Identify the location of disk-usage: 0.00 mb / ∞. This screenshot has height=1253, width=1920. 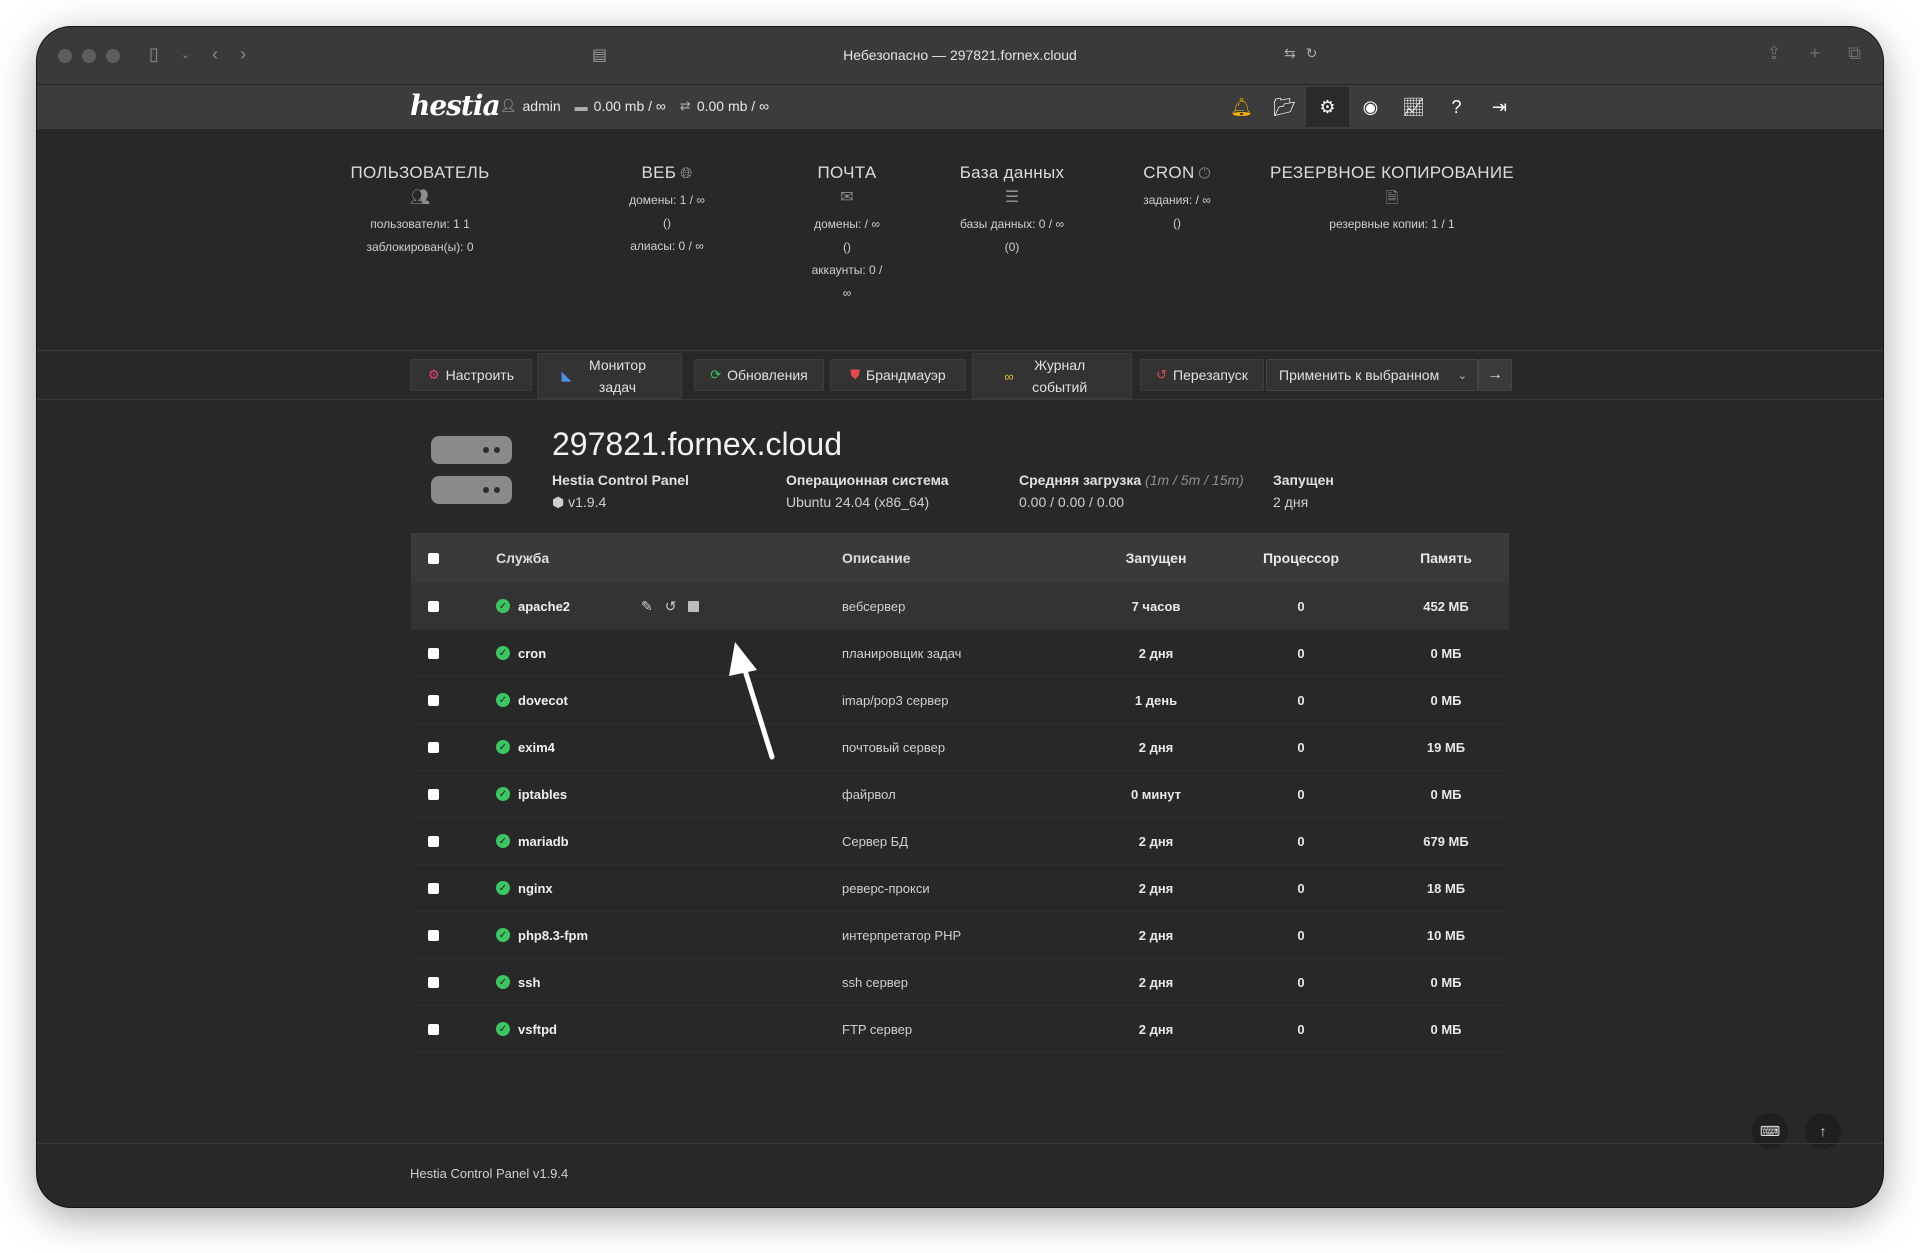
(629, 106).